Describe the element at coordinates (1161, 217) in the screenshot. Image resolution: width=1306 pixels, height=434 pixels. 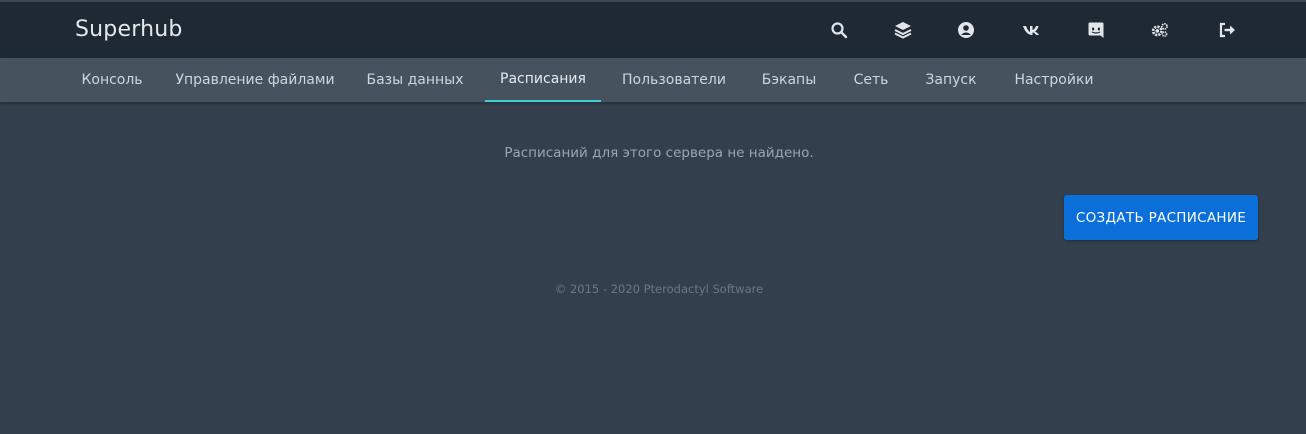
I see `create-schedule-button: СОЗДАТЬ РАСПИСАНИЕ` at that location.